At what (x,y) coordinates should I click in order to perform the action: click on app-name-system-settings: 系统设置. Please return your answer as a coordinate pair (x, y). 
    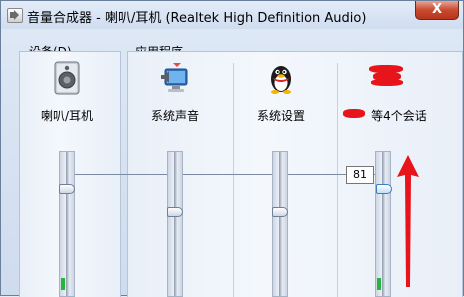
    Looking at the image, I should click on (280, 116).